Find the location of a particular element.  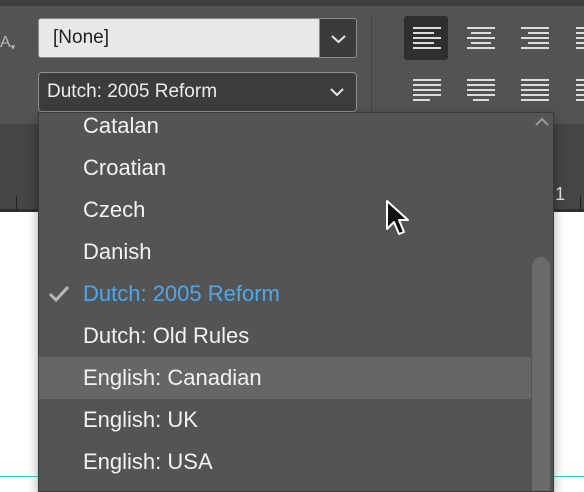

justify-left-button is located at coordinates (426, 90).